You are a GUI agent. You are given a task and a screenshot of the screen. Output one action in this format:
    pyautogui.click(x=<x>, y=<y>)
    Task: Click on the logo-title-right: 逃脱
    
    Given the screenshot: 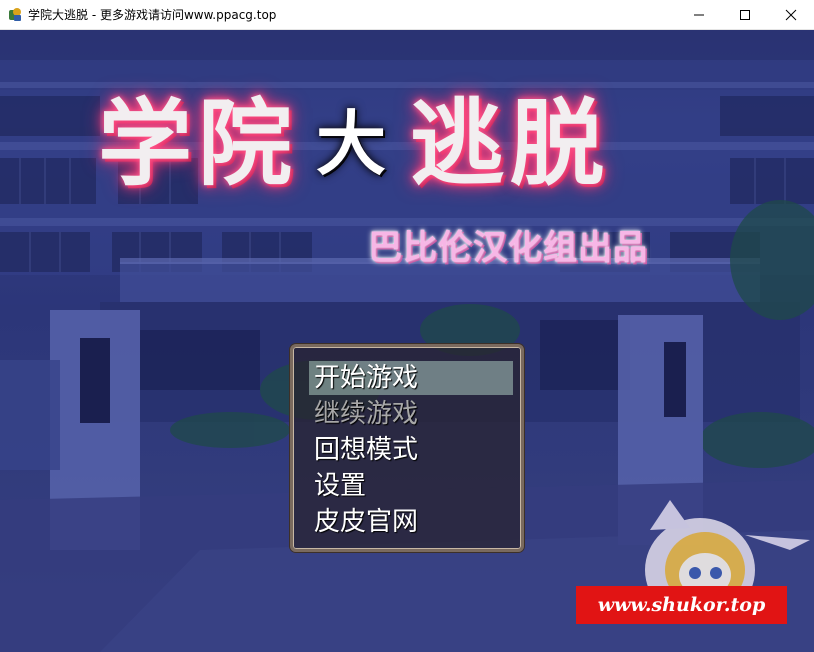 What is the action you would take?
    pyautogui.click(x=510, y=144)
    